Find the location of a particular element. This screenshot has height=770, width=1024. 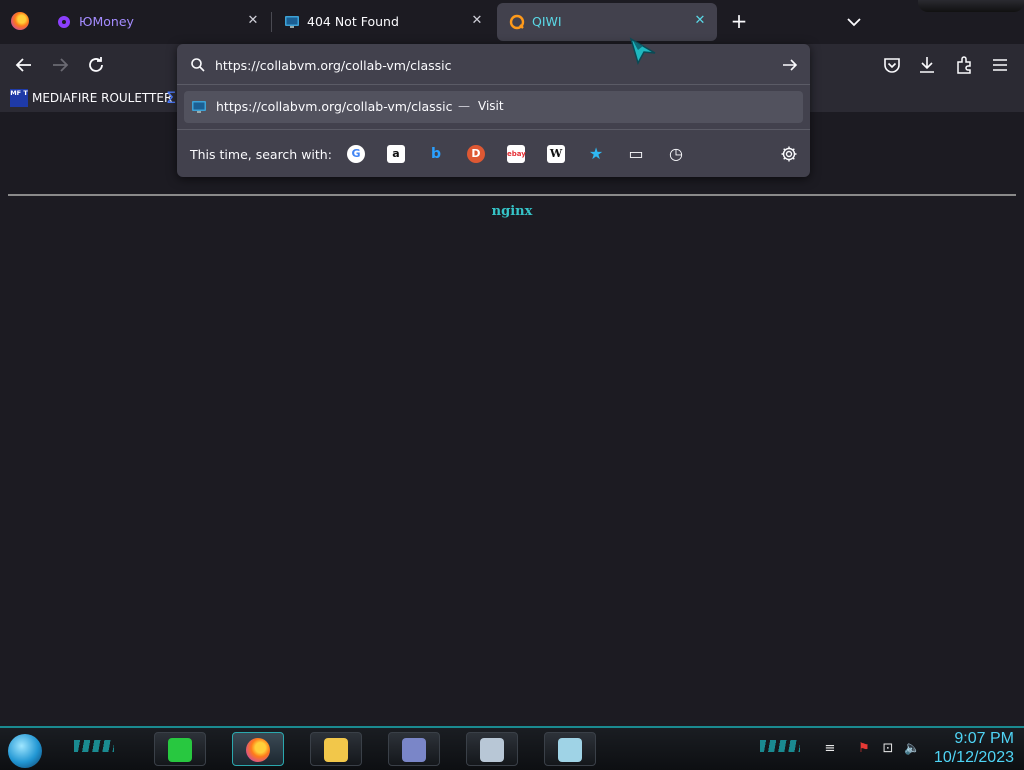

suggestion-url: https://collabvm.org/collab-vm/classic is located at coordinates (334, 106).